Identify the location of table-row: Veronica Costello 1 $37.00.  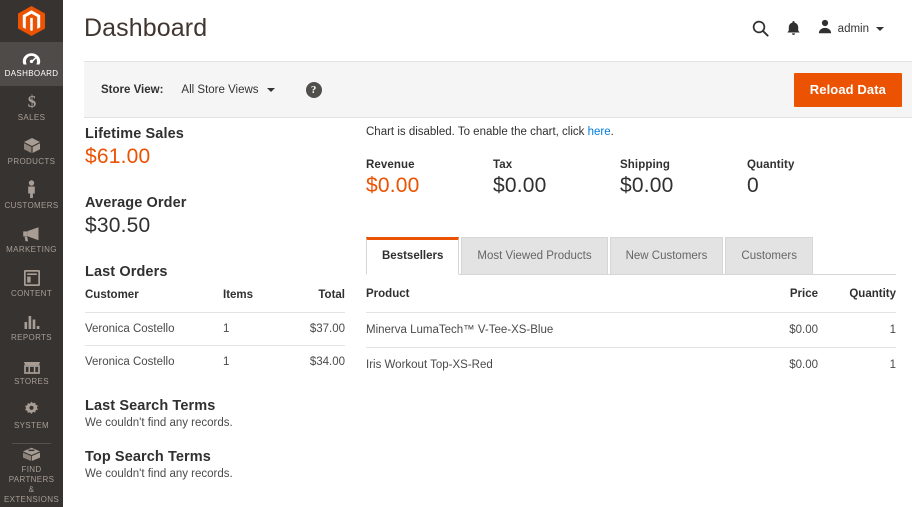
(215, 329).